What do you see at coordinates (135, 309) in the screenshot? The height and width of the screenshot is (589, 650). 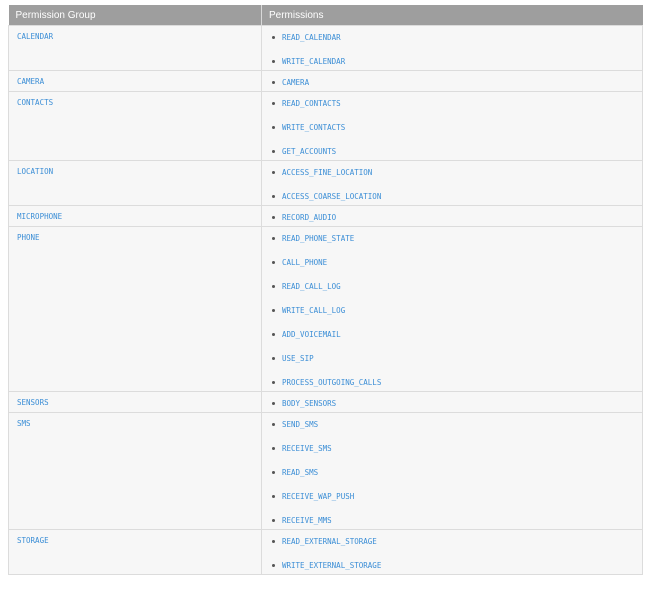 I see `permission-group-name: PHONE` at bounding box center [135, 309].